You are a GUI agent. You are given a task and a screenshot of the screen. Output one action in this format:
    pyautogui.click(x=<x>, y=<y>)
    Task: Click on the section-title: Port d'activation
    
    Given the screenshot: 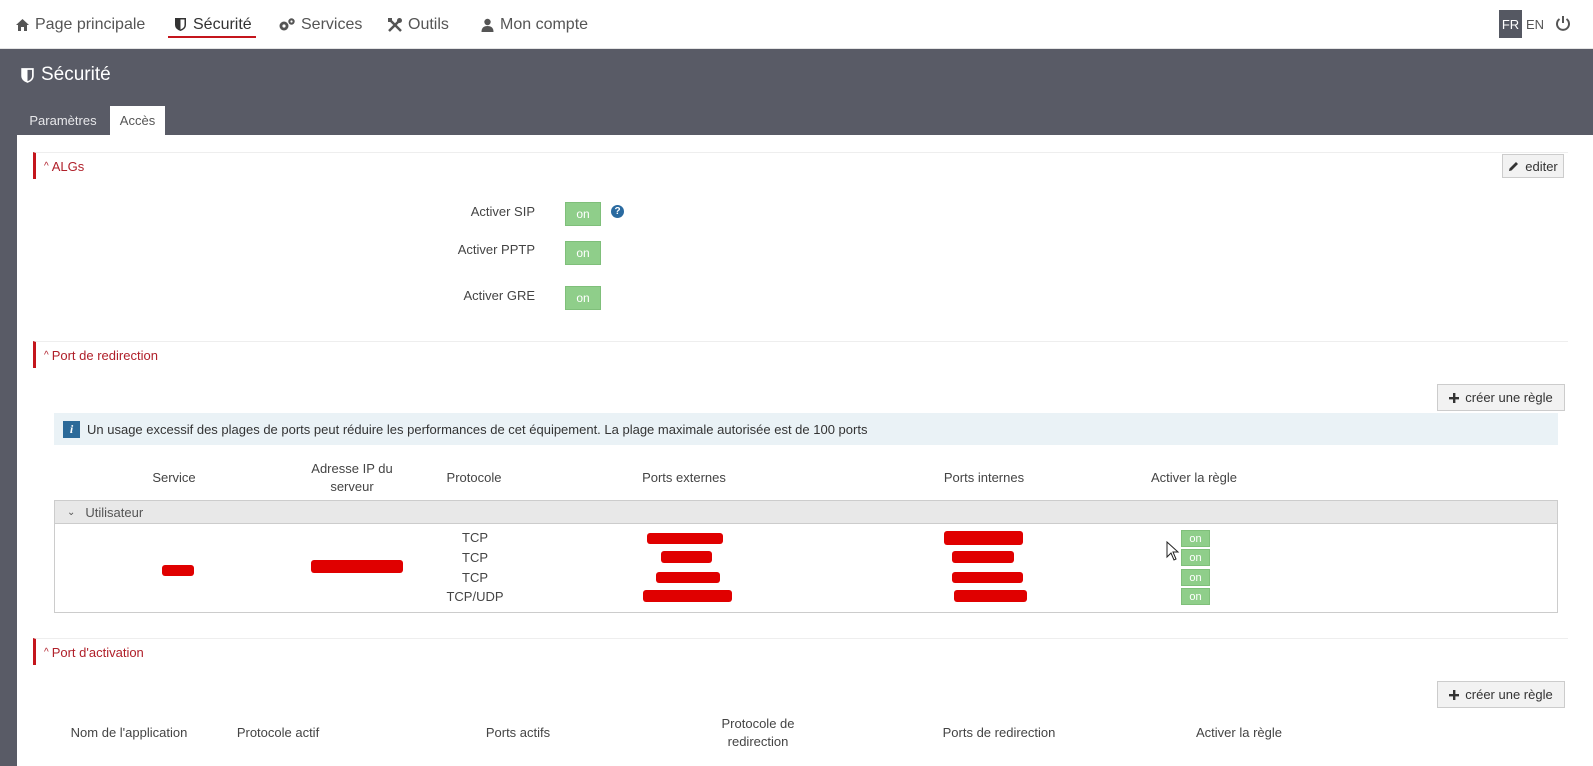 What is the action you would take?
    pyautogui.click(x=97, y=652)
    